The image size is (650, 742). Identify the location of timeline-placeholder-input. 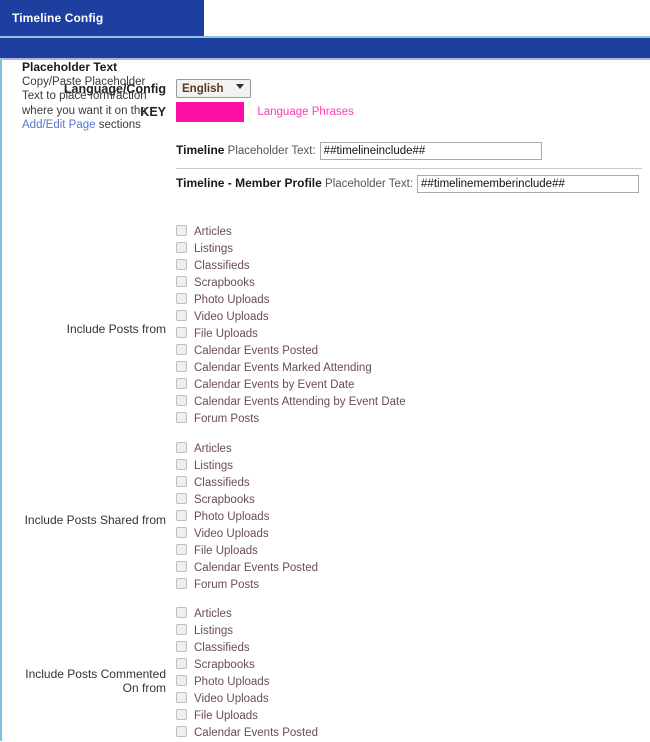
(430, 151).